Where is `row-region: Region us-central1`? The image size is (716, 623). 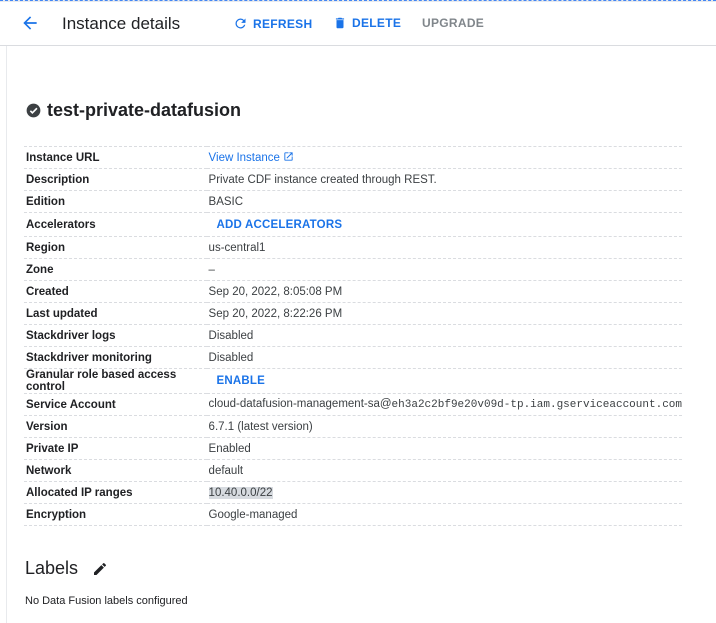
row-region: Region us-central1 is located at coordinates (353, 247).